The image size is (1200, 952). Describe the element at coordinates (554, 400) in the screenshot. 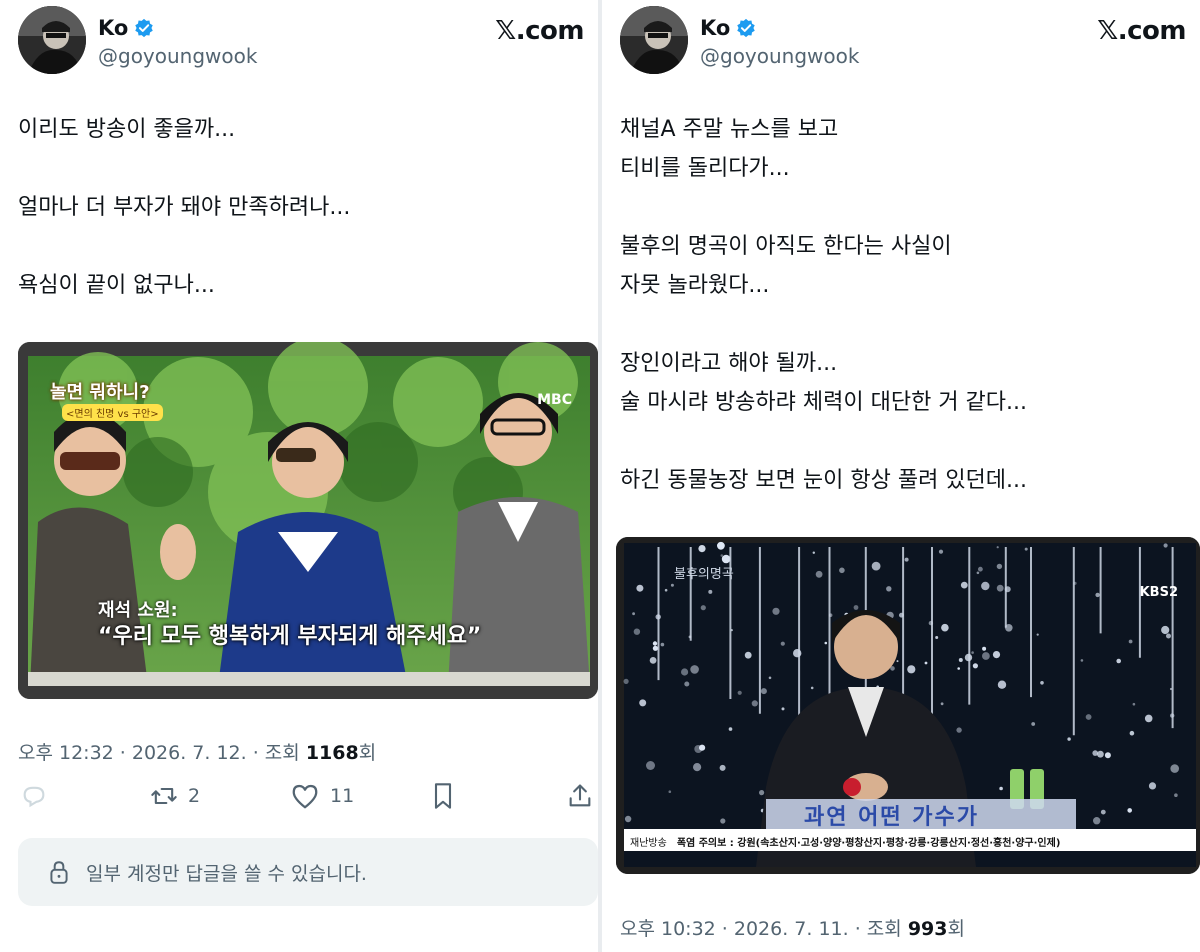

I see `channel-logo: MBC` at that location.